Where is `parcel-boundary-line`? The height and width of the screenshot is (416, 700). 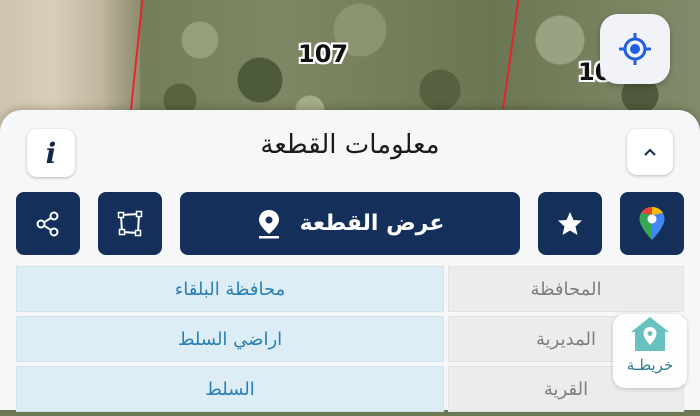 parcel-boundary-line is located at coordinates (510, 55).